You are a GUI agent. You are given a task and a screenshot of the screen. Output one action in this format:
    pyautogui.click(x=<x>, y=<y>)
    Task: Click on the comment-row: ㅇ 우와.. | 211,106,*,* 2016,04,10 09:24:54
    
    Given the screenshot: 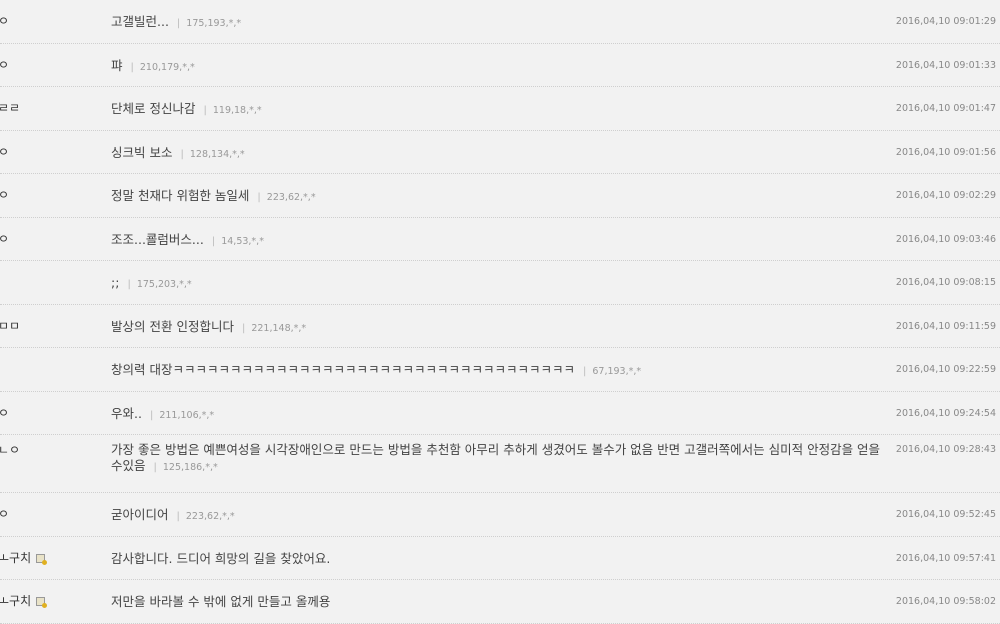 What is the action you would take?
    pyautogui.click(x=500, y=413)
    